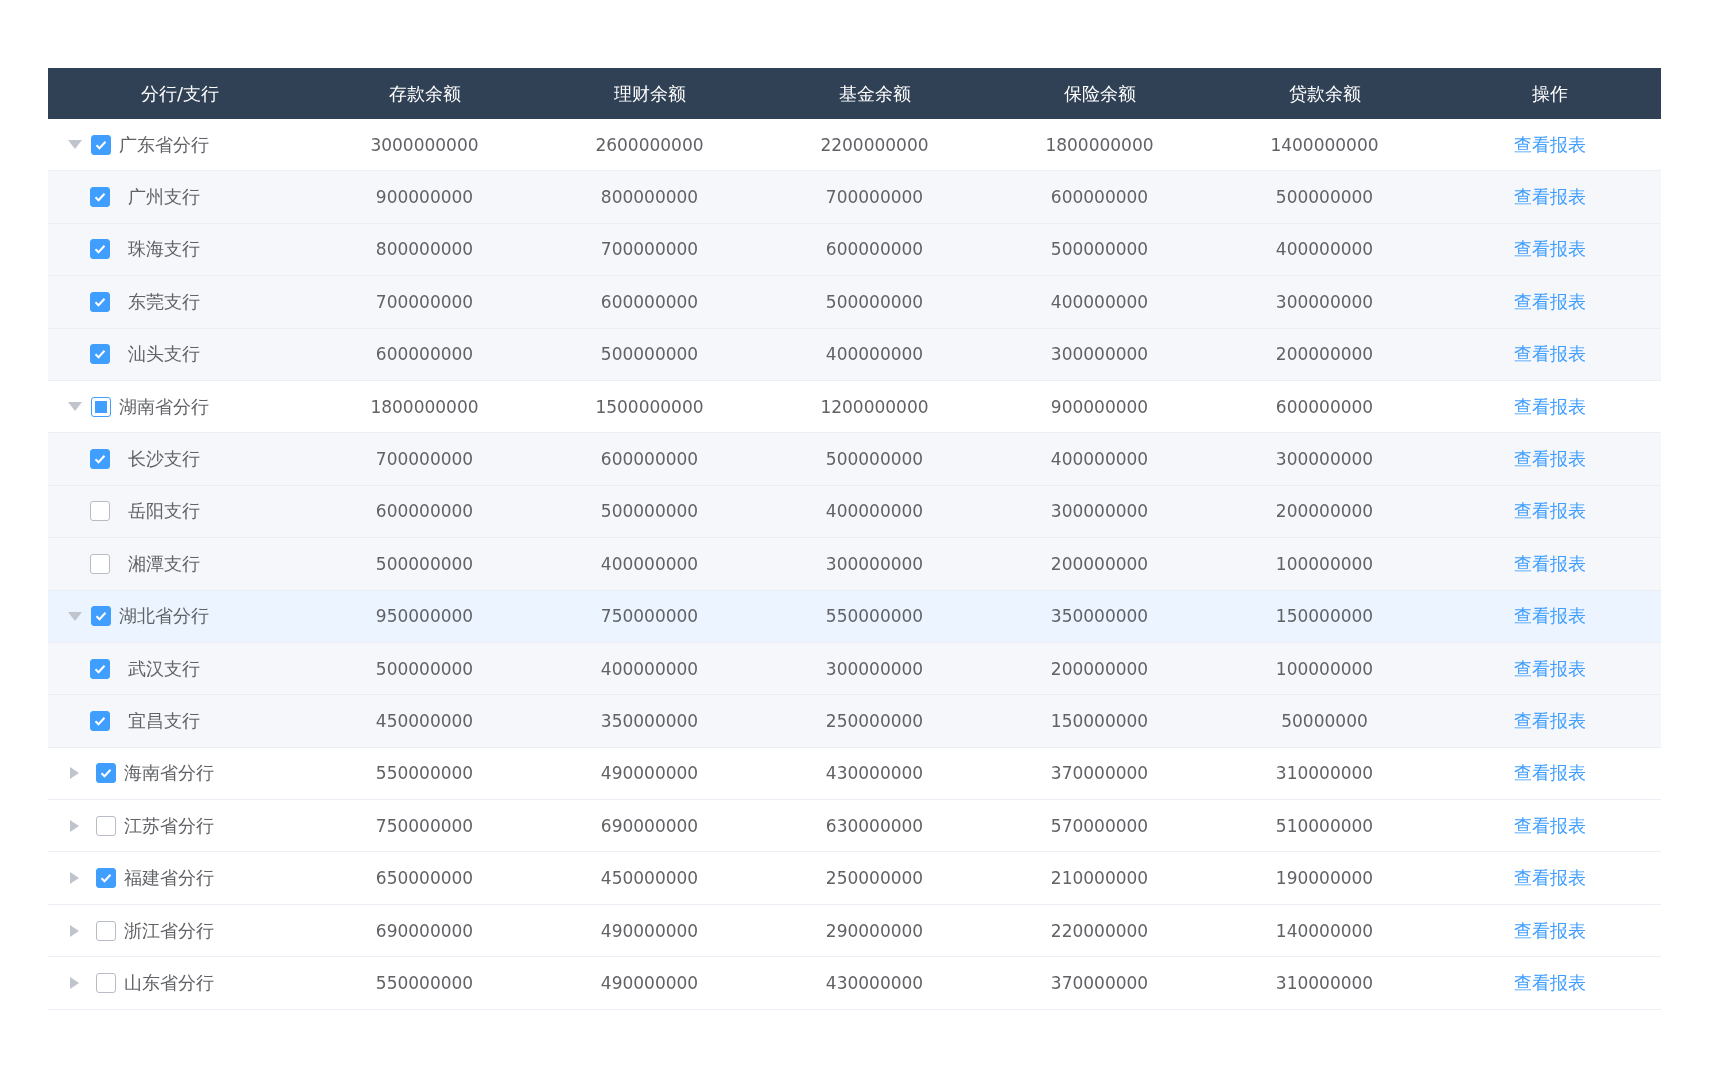 The width and height of the screenshot is (1726, 1079). Describe the element at coordinates (164, 668) in the screenshot. I see `branch-name: 武汉支行` at that location.